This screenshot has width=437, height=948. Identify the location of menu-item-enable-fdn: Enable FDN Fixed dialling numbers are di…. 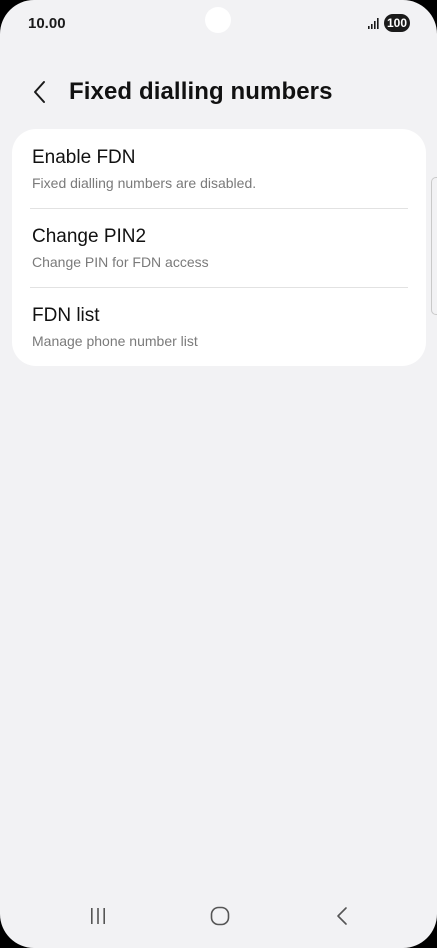
(219, 168).